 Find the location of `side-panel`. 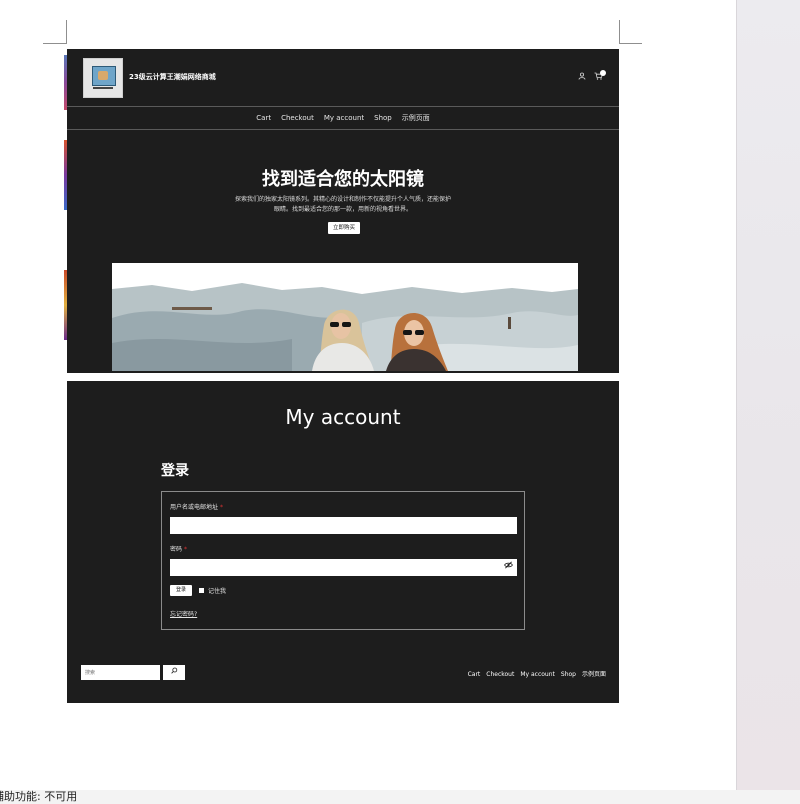

side-panel is located at coordinates (768, 395).